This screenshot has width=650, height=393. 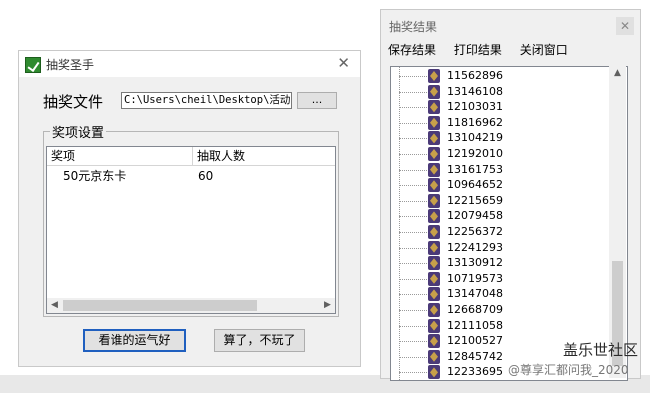 I want to click on result-item: 12215659, so click(x=501, y=201).